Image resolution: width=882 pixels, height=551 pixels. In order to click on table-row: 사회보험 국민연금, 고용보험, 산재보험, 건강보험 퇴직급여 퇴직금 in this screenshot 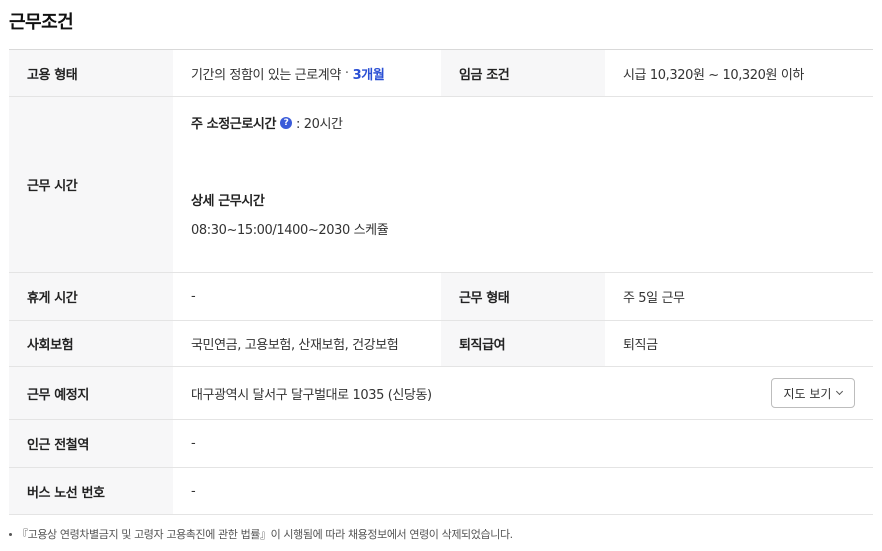, I will do `click(441, 344)`.